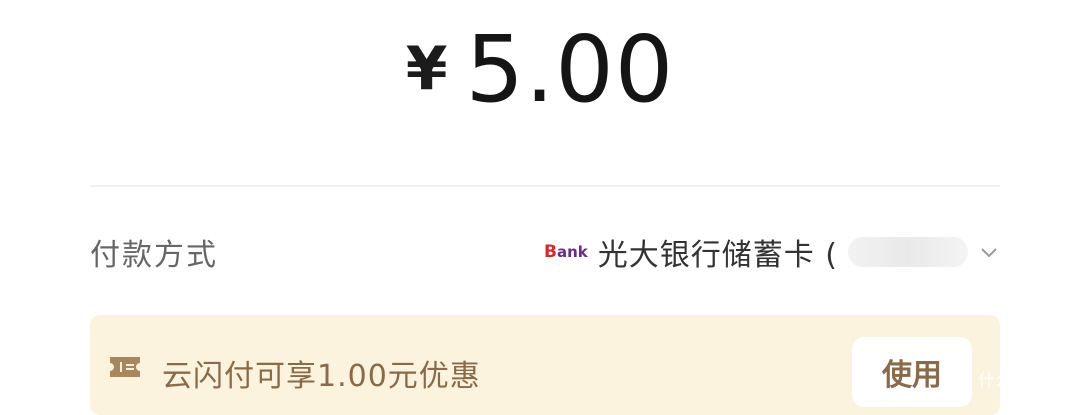 The height and width of the screenshot is (415, 1080). I want to click on payment-method-selector: Bank 光大银行储蓄卡 (, so click(772, 252).